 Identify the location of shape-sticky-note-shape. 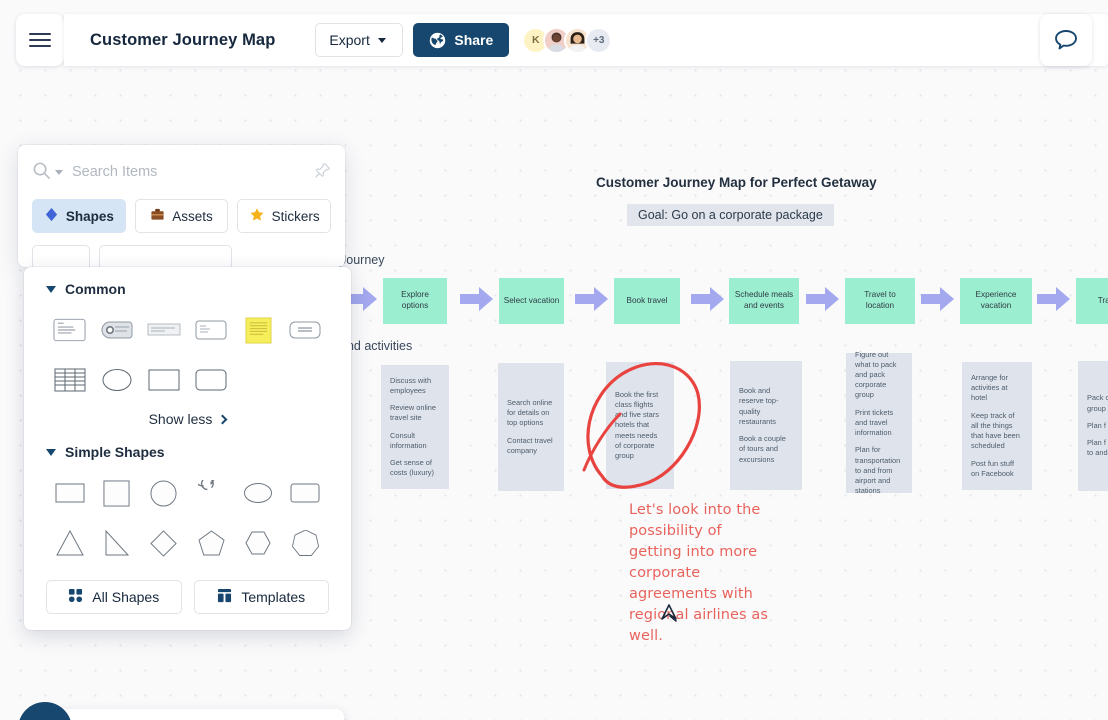
(258, 330).